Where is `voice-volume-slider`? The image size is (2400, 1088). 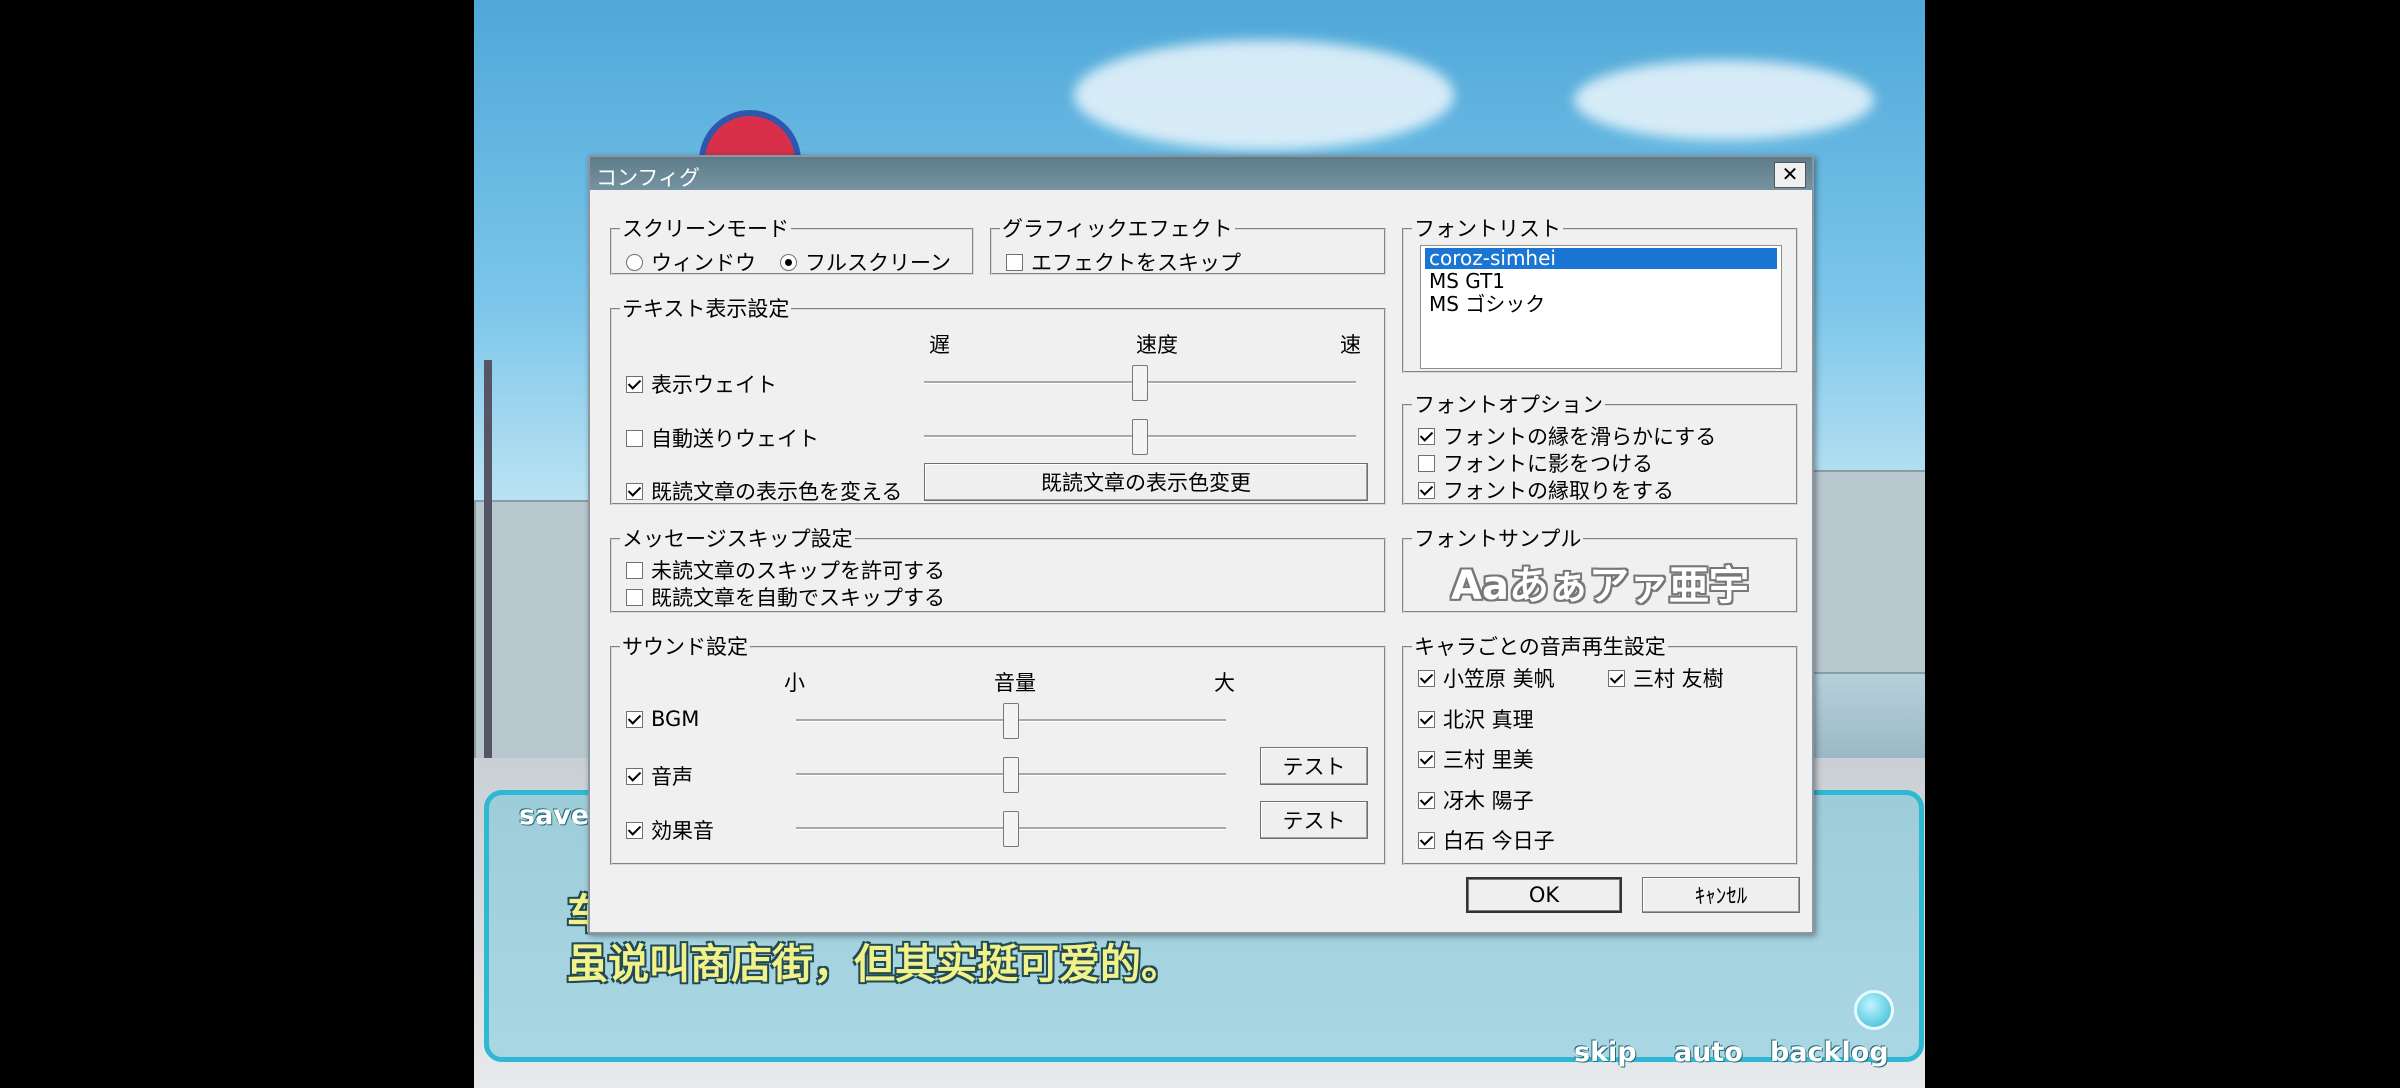 voice-volume-slider is located at coordinates (1011, 775).